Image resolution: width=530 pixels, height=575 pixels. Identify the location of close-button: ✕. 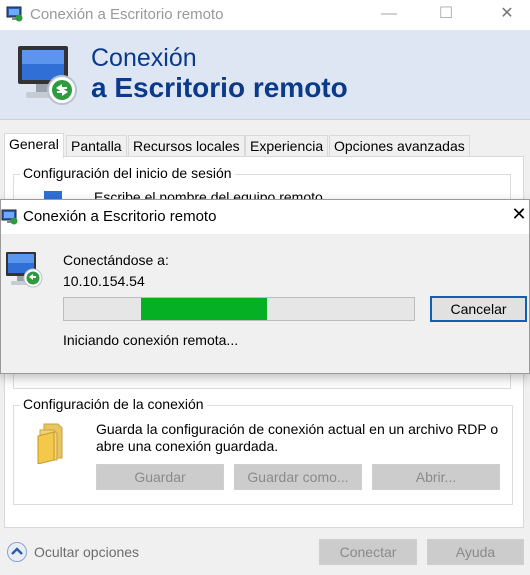
(507, 15).